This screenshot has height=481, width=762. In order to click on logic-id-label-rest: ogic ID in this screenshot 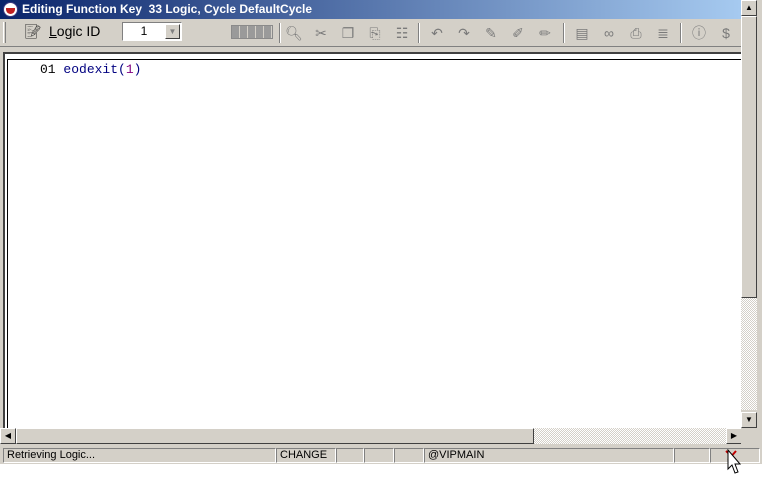, I will do `click(78, 31)`.